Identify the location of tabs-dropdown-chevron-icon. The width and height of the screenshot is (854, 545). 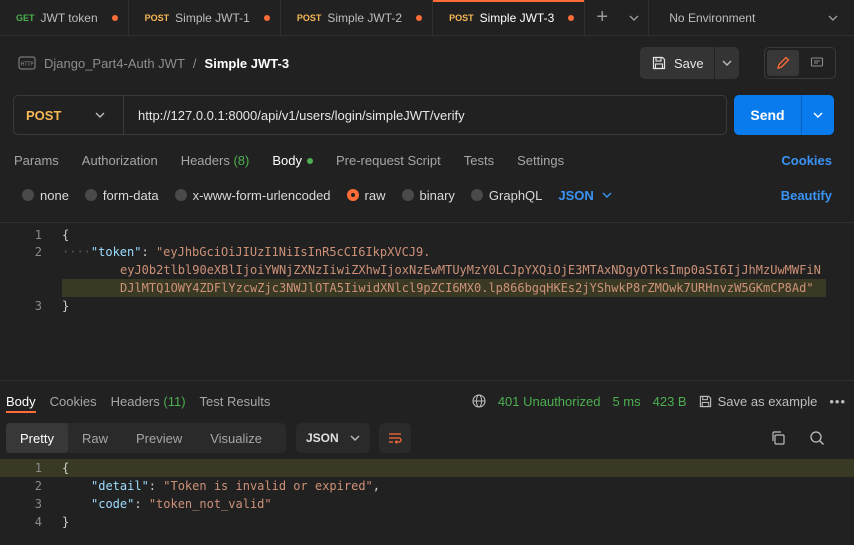
(634, 17).